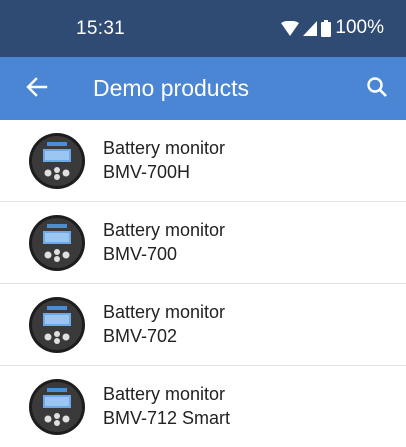 This screenshot has width=406, height=447. What do you see at coordinates (203, 28) in the screenshot?
I see `status-bar: 15:31 100%` at bounding box center [203, 28].